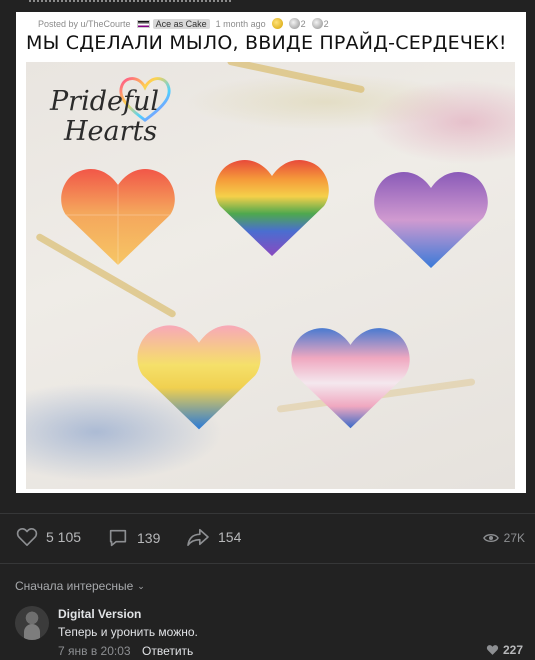  What do you see at coordinates (181, 23) in the screenshot?
I see `user-flair: Ace as Cake` at bounding box center [181, 23].